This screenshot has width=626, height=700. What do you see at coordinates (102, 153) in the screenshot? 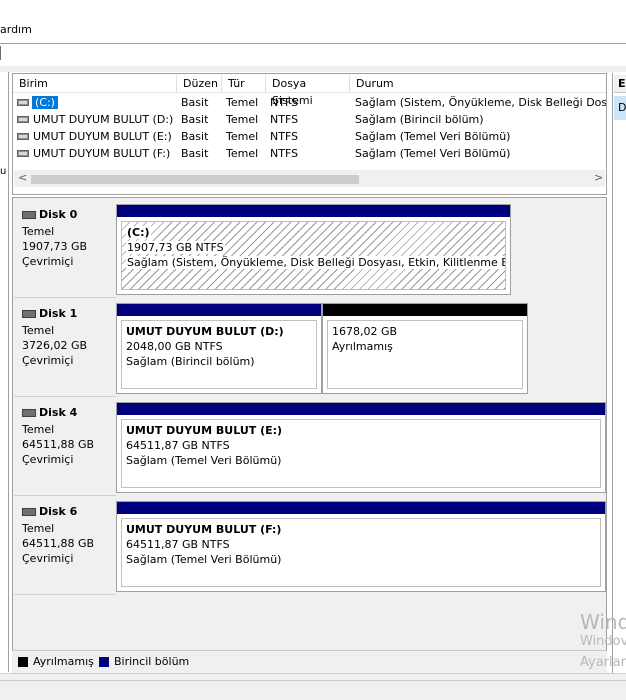
I see `volume-name: UMUT DUYUM BULUT (F:)` at bounding box center [102, 153].